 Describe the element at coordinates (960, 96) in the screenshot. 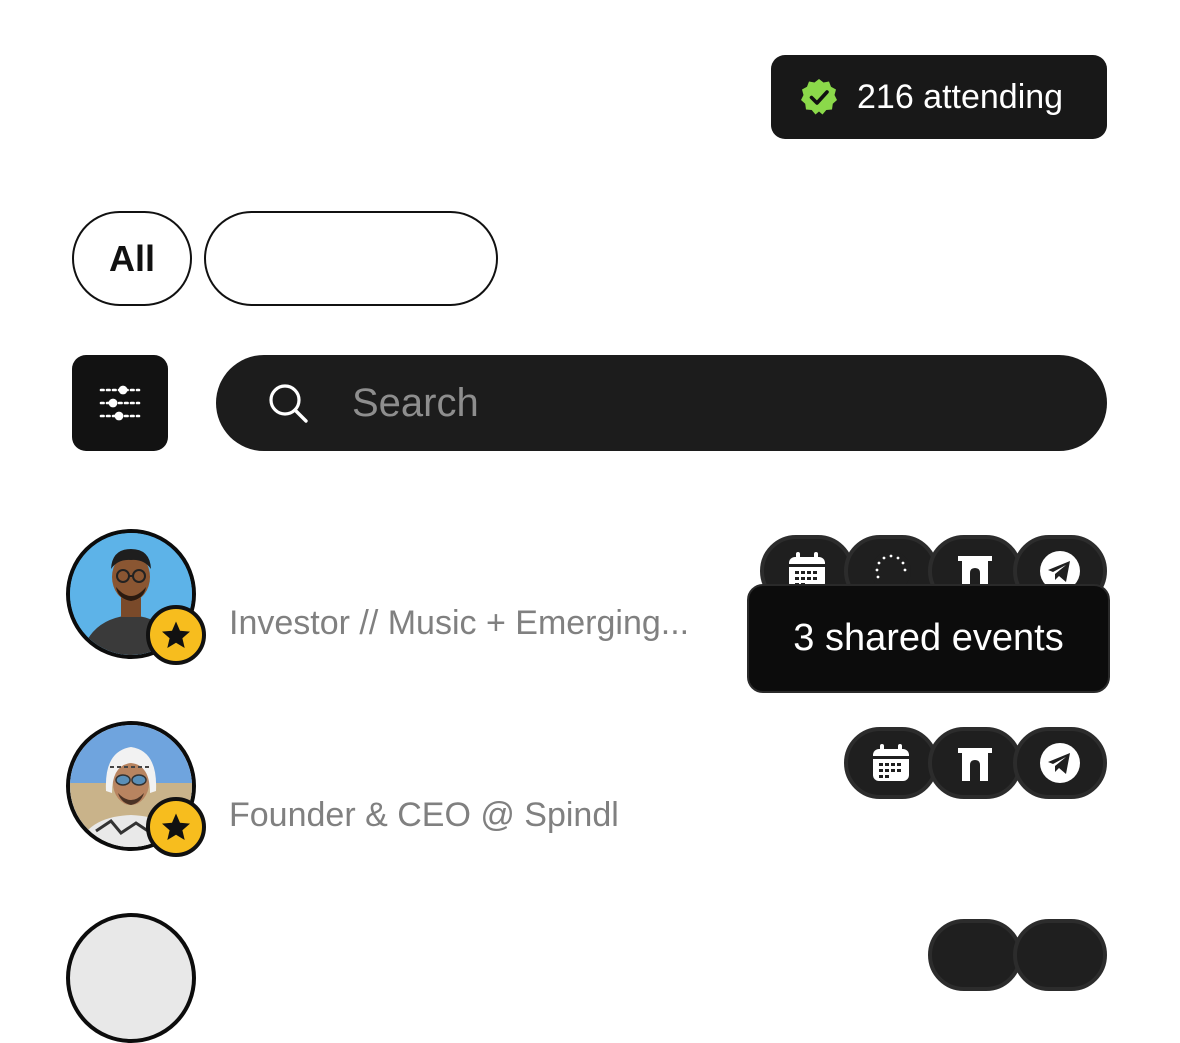

I see `attending-count: 216 attending` at that location.